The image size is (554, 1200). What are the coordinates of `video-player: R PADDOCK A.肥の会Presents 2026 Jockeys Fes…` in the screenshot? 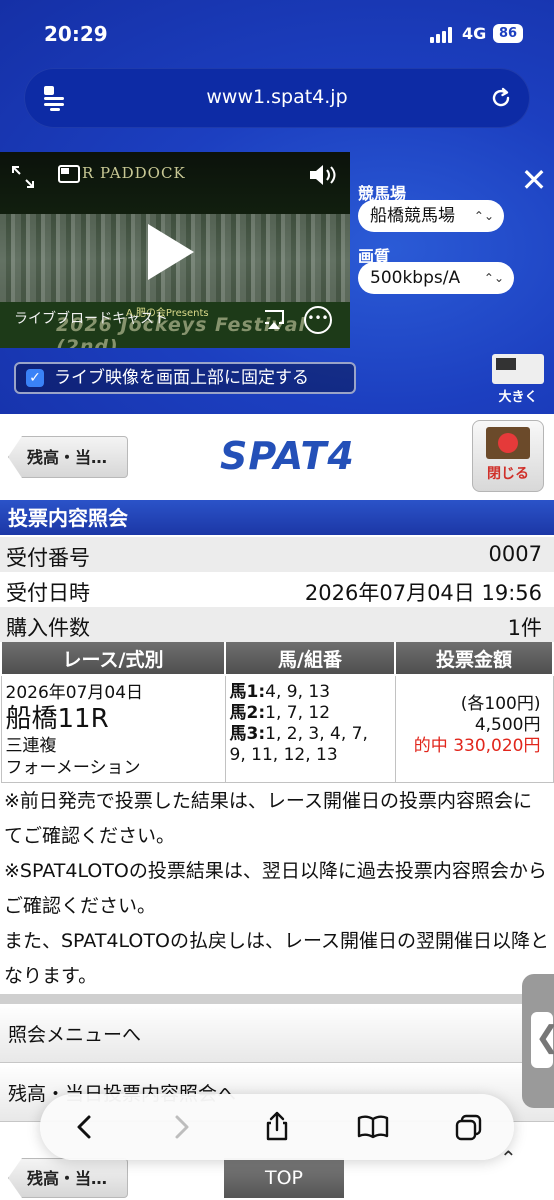 It's located at (175, 250).